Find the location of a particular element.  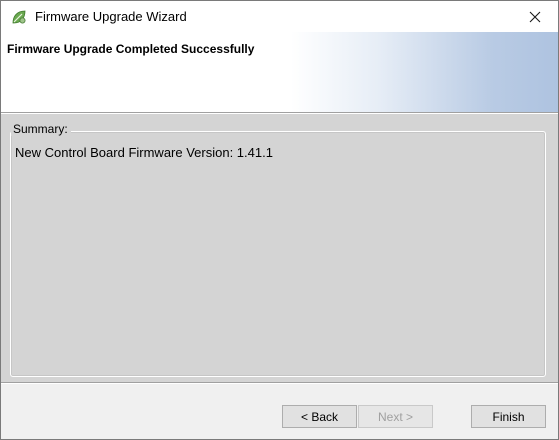

page-title: Firmware Upgrade Completed Successfully is located at coordinates (131, 49).